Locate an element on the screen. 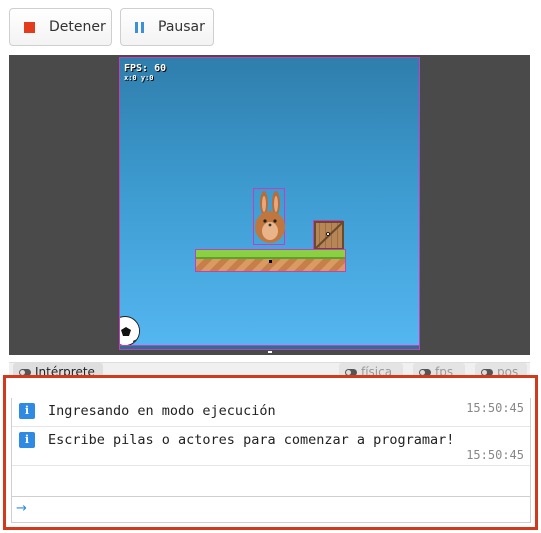 The height and width of the screenshot is (533, 541). stop-icon is located at coordinates (29, 27).